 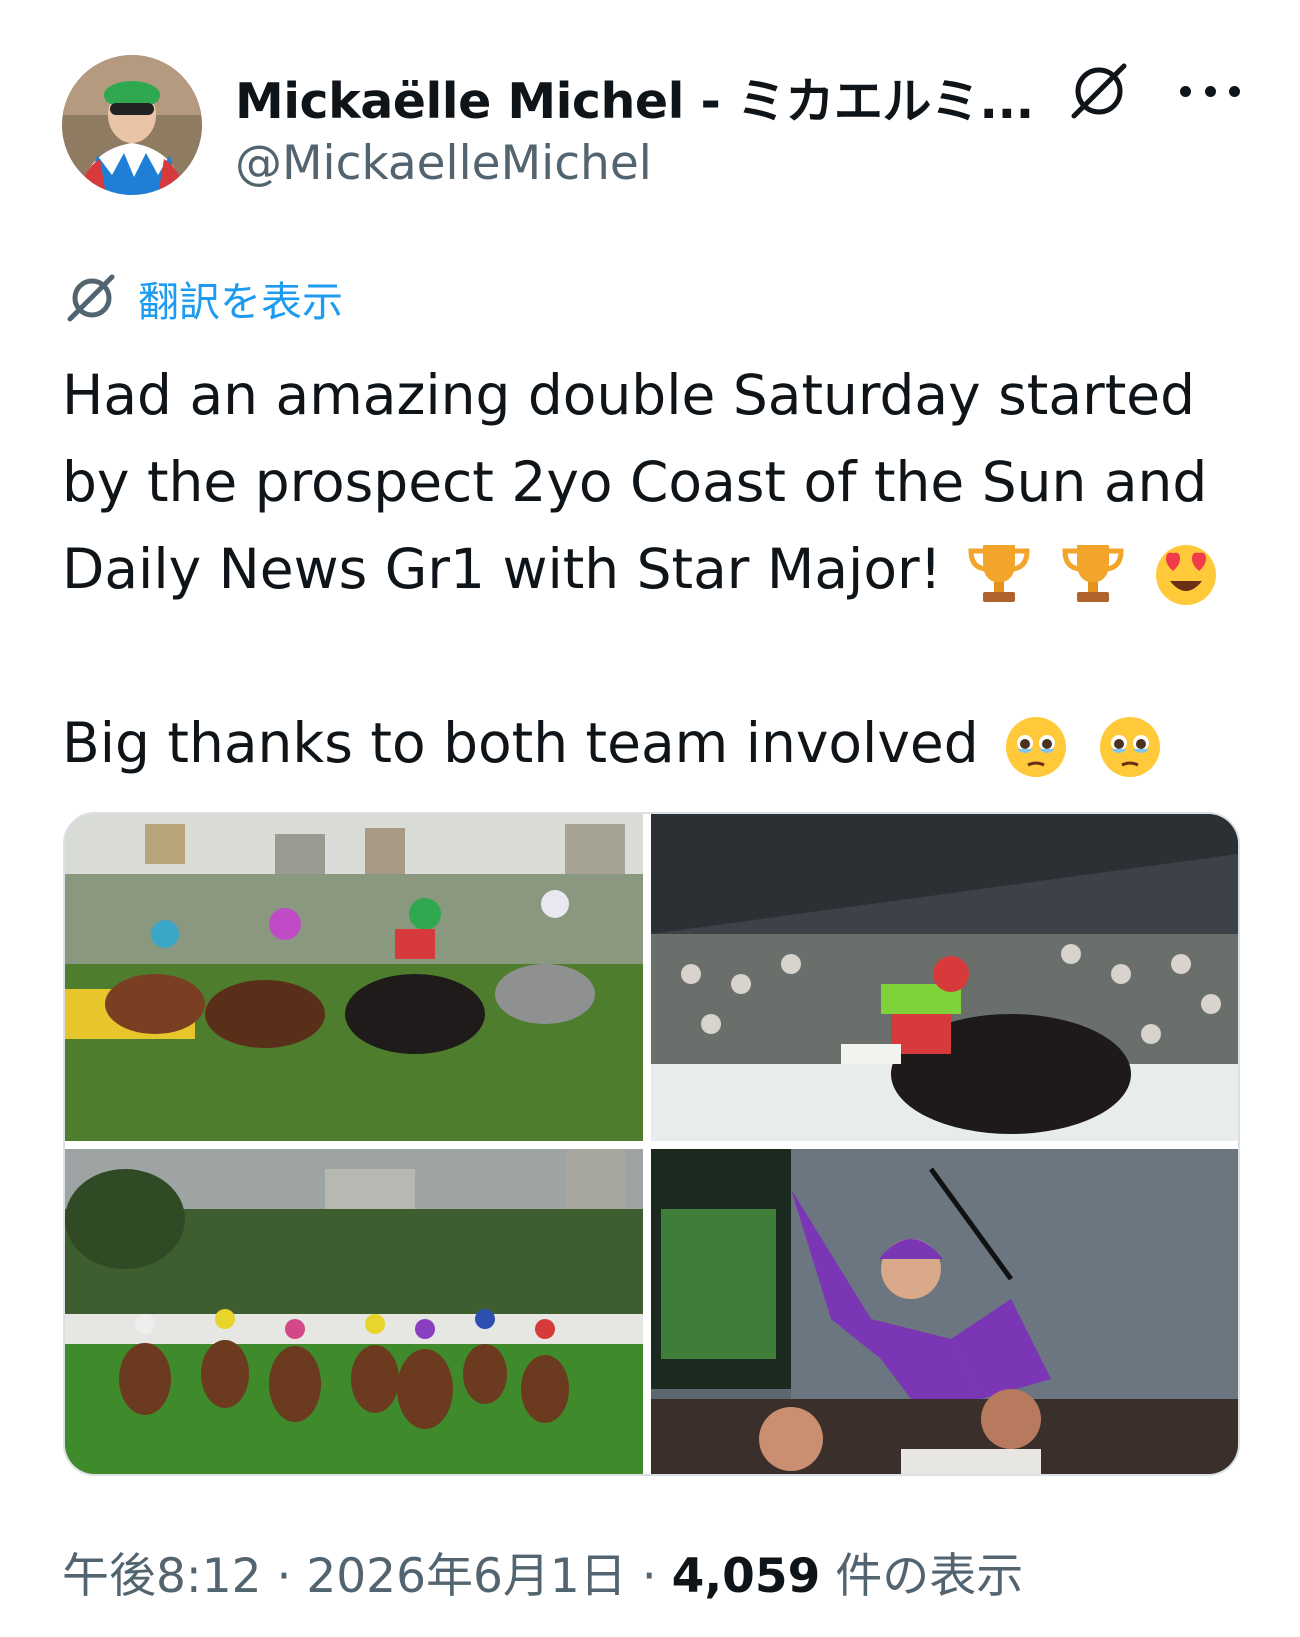 I want to click on tweet-line: Daily News Gr1 with Star Major!, so click(x=662, y=569).